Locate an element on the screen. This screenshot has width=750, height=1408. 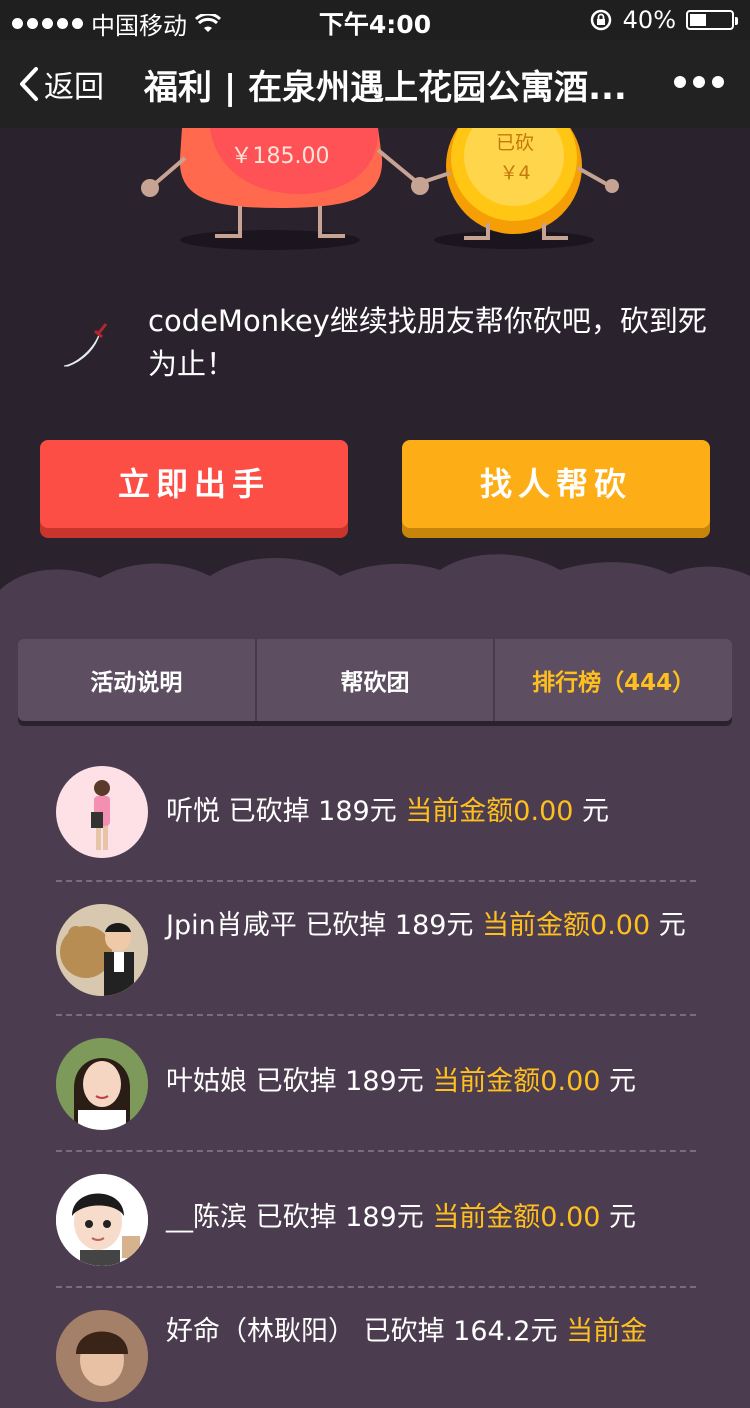
list-item: 叶姑娘 已砍掉 189元 当前金额0.00 元 is located at coordinates (376, 1084).